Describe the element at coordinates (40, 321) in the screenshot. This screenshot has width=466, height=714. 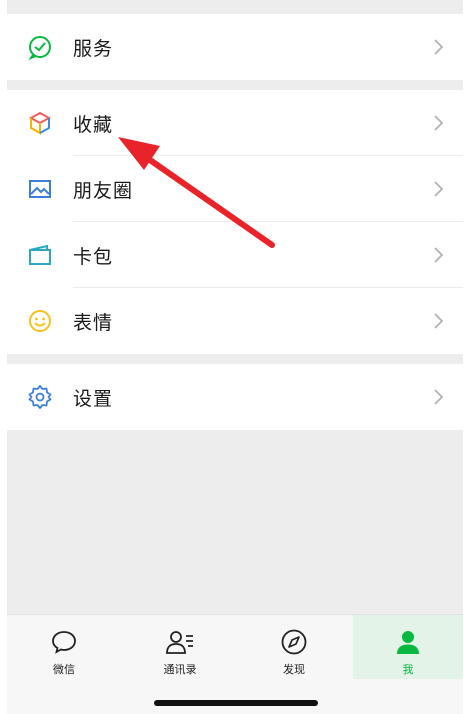
I see `smiley-icon` at that location.